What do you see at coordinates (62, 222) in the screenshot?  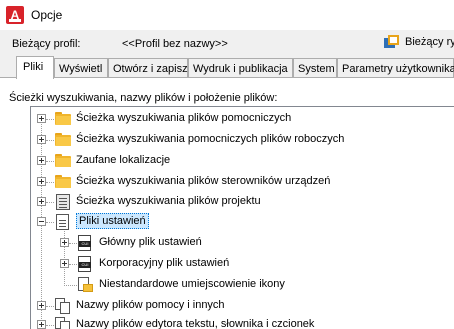 I see `document-icon` at bounding box center [62, 222].